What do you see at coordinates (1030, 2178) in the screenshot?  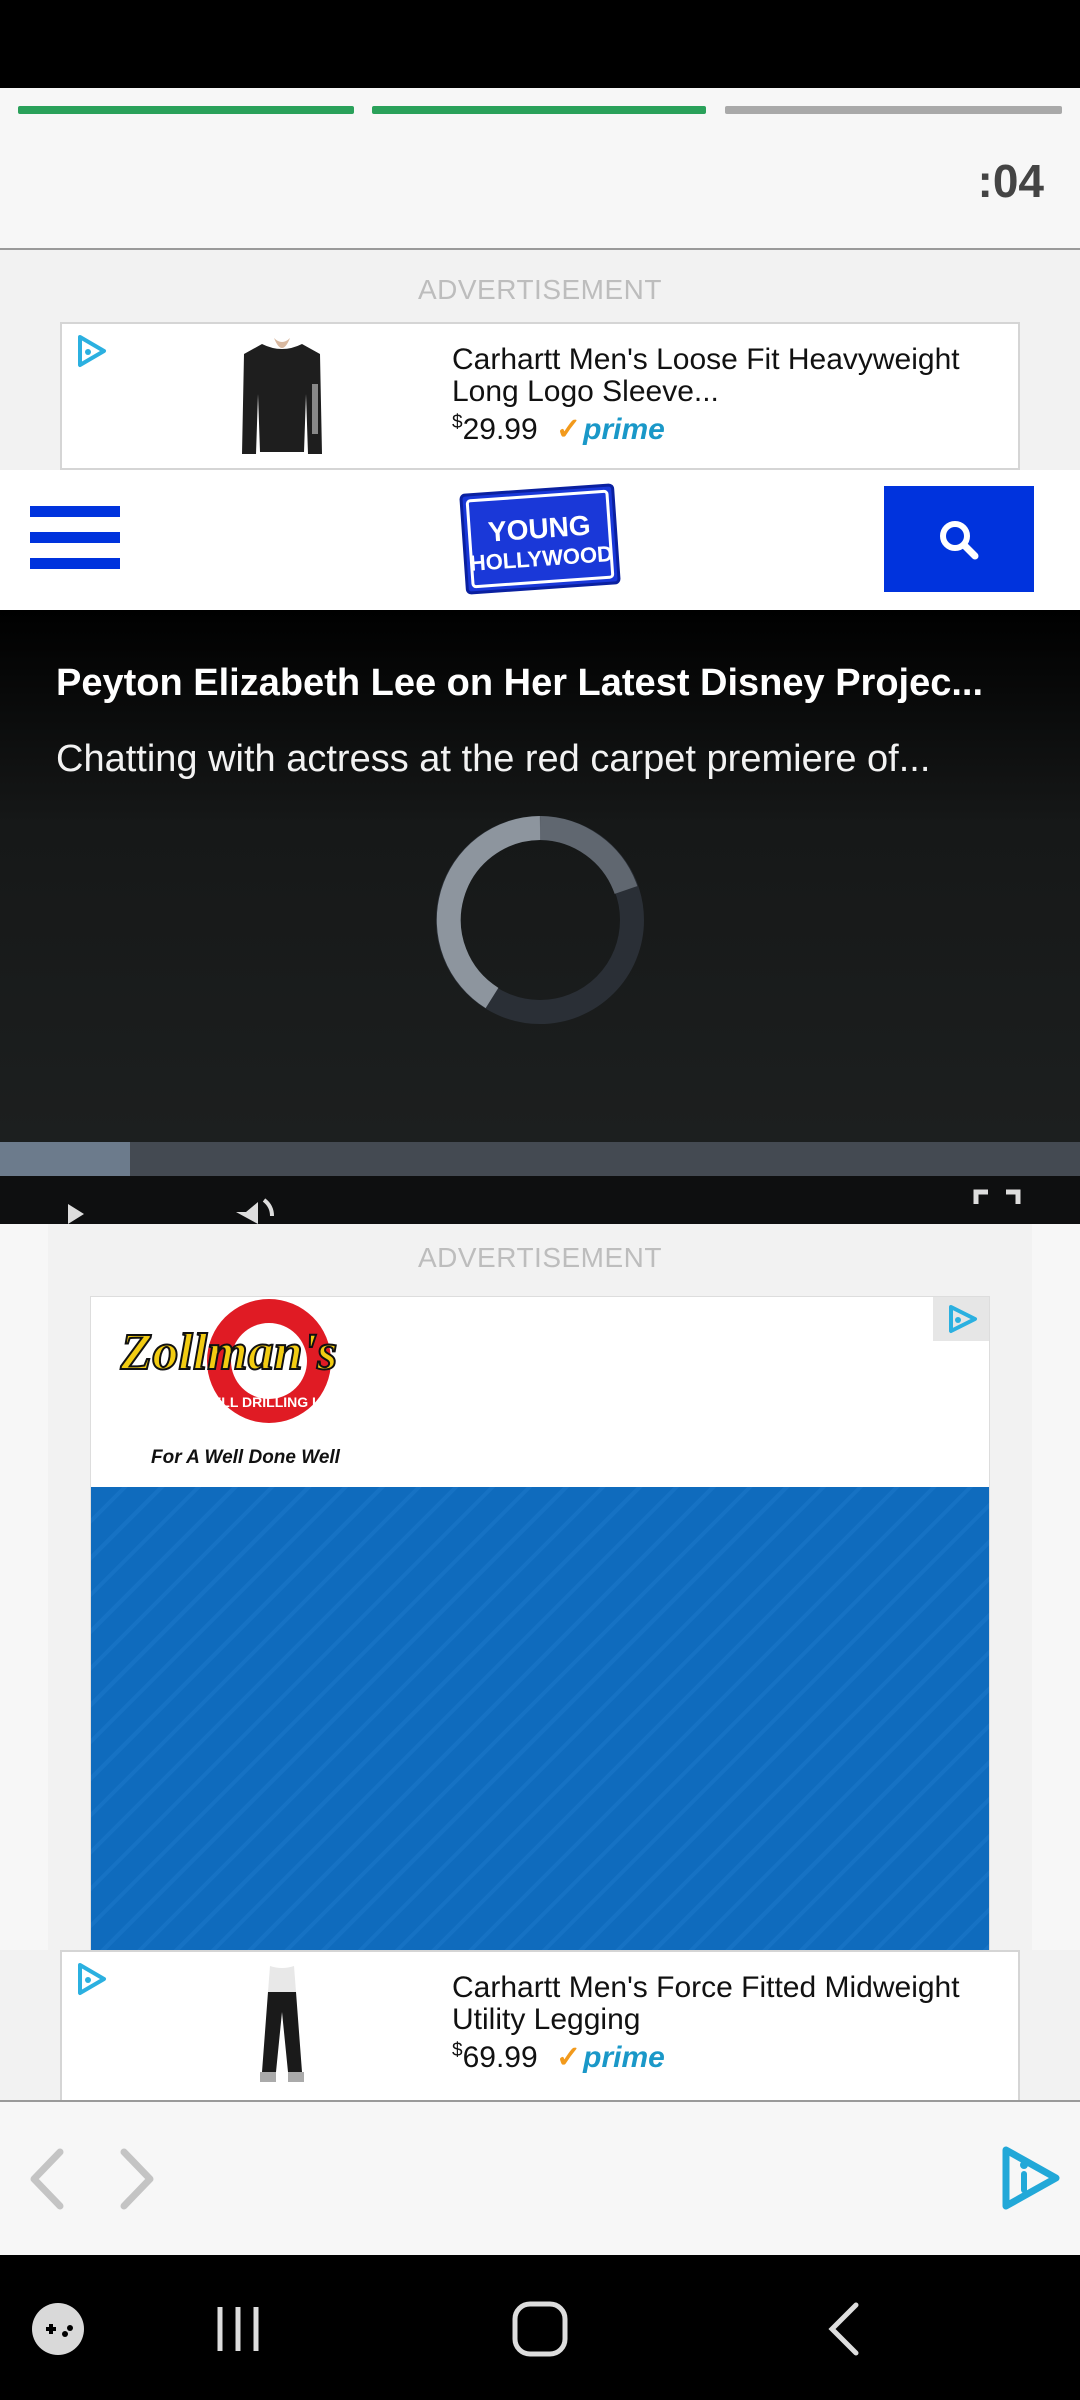 I see `info-play-icon` at bounding box center [1030, 2178].